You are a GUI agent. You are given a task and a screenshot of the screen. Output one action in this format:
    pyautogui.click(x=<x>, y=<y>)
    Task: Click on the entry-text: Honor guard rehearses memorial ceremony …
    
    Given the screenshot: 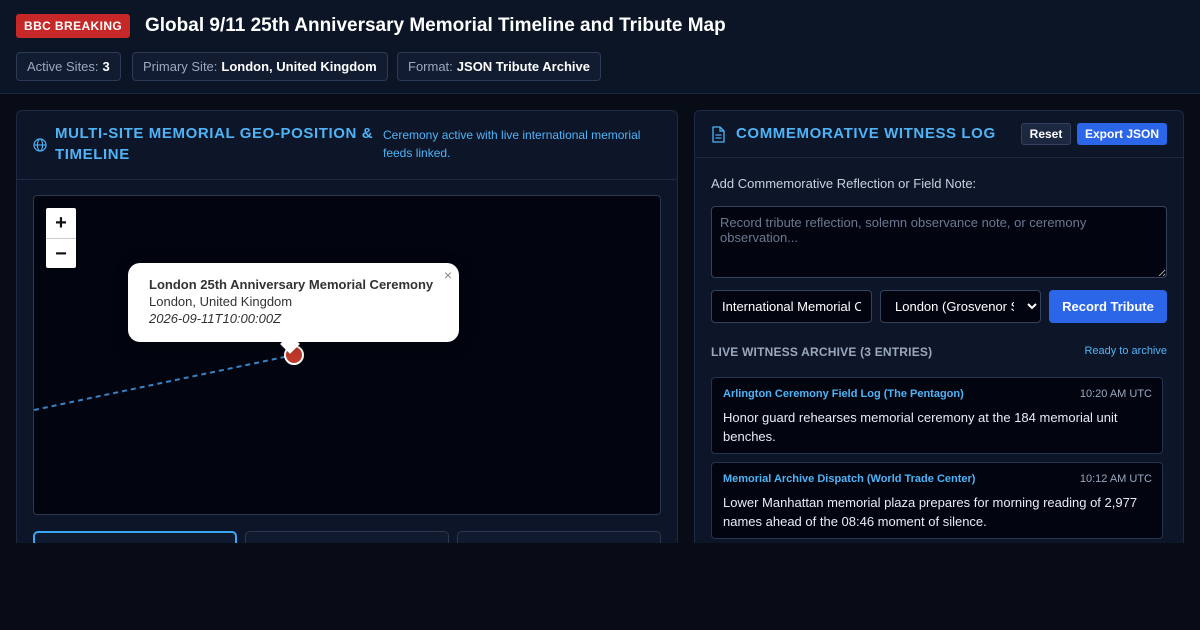 What is the action you would take?
    pyautogui.click(x=920, y=427)
    